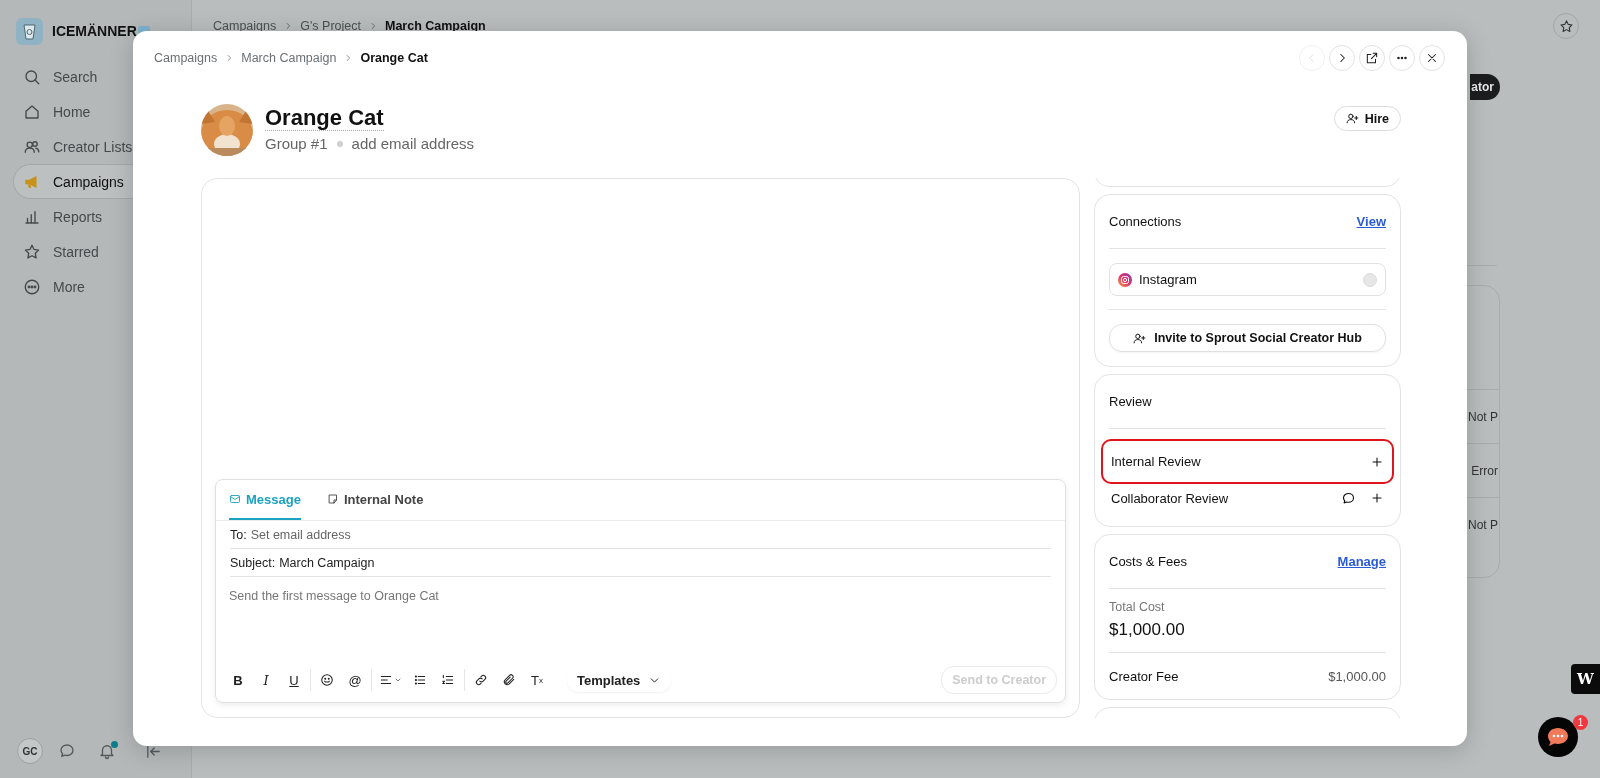 The width and height of the screenshot is (1600, 778). I want to click on email-link: add email address, so click(413, 143).